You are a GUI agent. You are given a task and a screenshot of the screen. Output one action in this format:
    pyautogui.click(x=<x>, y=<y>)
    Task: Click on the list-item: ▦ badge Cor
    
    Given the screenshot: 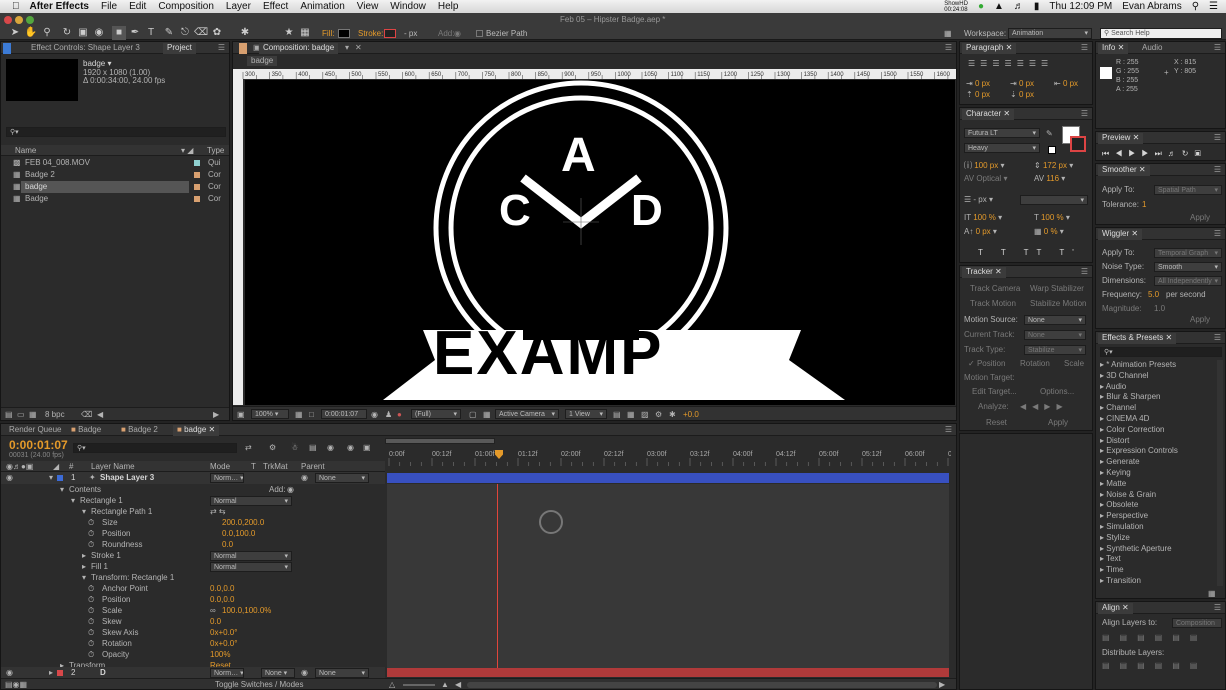 What is the action you would take?
    pyautogui.click(x=115, y=187)
    